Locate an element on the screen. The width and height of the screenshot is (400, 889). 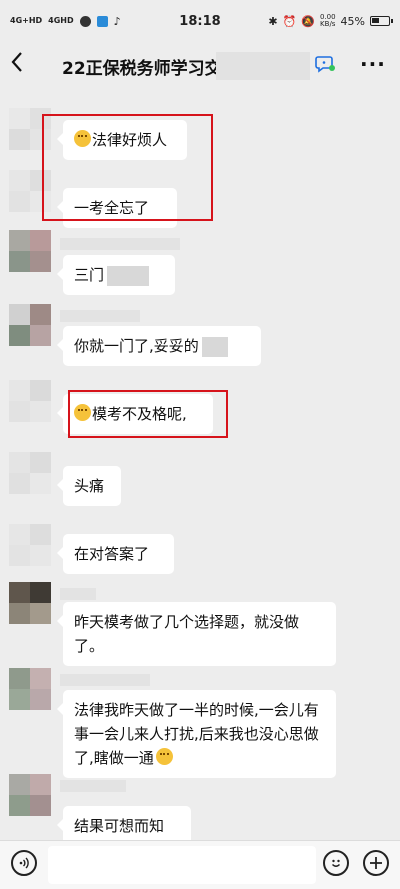
message-text: 在对答案了 is located at coordinates (112, 554).